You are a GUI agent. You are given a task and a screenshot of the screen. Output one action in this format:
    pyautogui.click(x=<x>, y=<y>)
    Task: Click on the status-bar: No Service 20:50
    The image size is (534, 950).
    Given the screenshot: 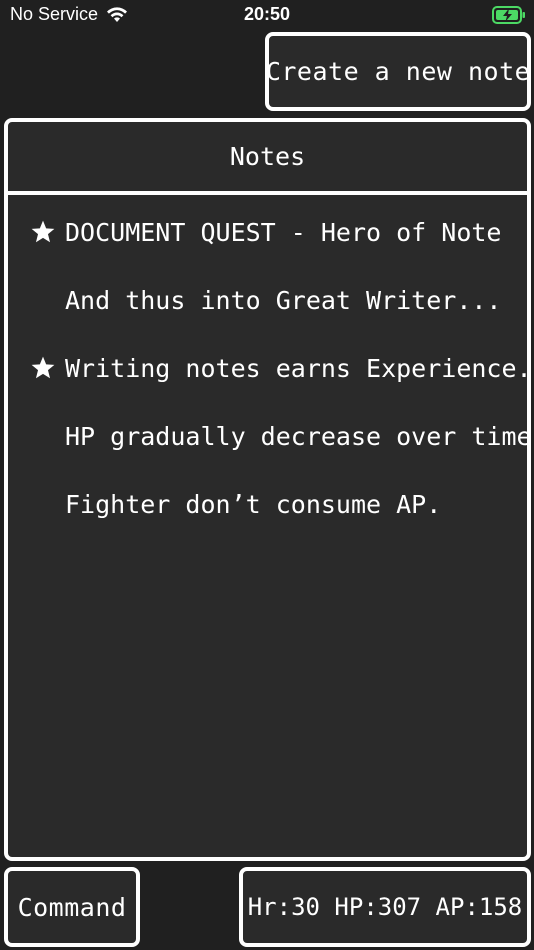 What is the action you would take?
    pyautogui.click(x=267, y=16)
    